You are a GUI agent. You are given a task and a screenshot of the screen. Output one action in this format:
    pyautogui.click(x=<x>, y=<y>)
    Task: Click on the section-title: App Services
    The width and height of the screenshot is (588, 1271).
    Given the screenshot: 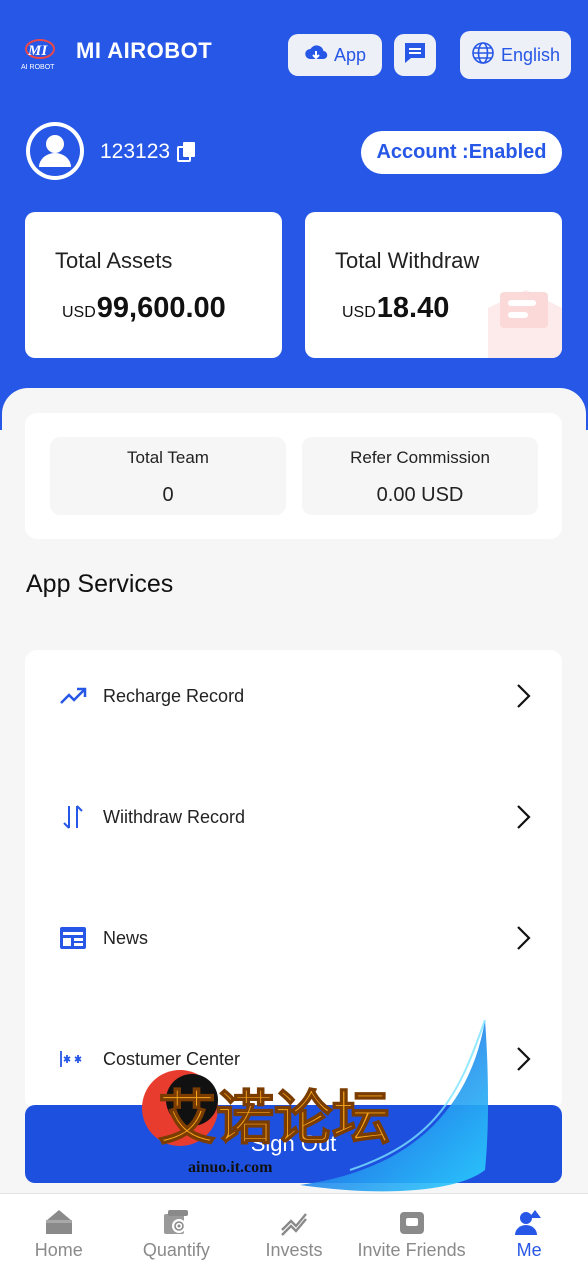 What is the action you would take?
    pyautogui.click(x=100, y=584)
    